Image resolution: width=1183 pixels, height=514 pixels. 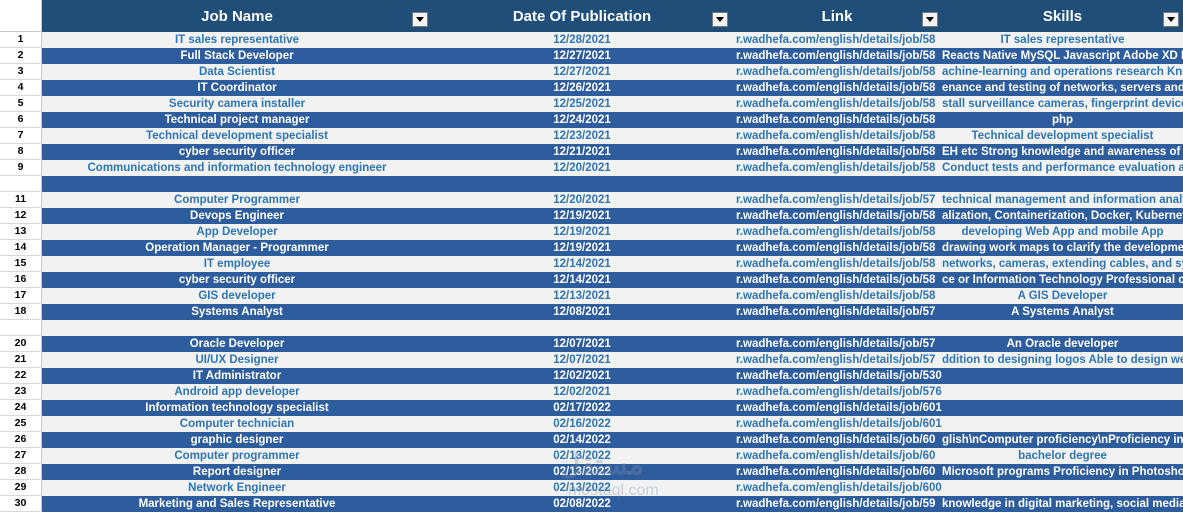 I want to click on header-skills: Skills, so click(x=1062, y=16).